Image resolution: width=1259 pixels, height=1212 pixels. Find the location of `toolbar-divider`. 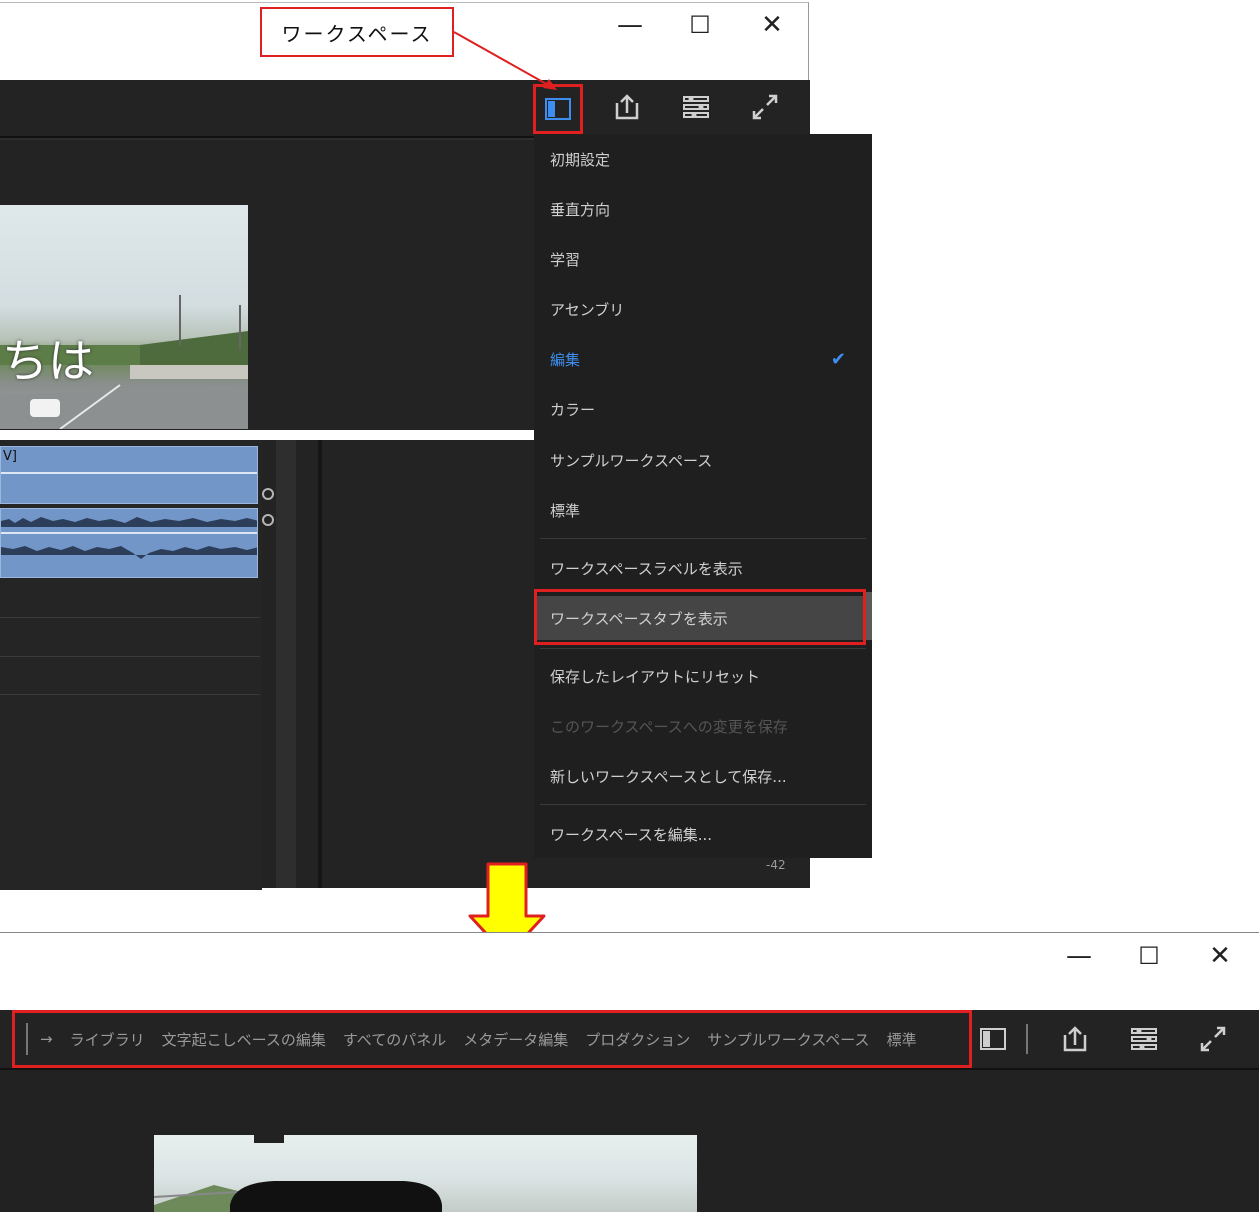

toolbar-divider is located at coordinates (1027, 1039).